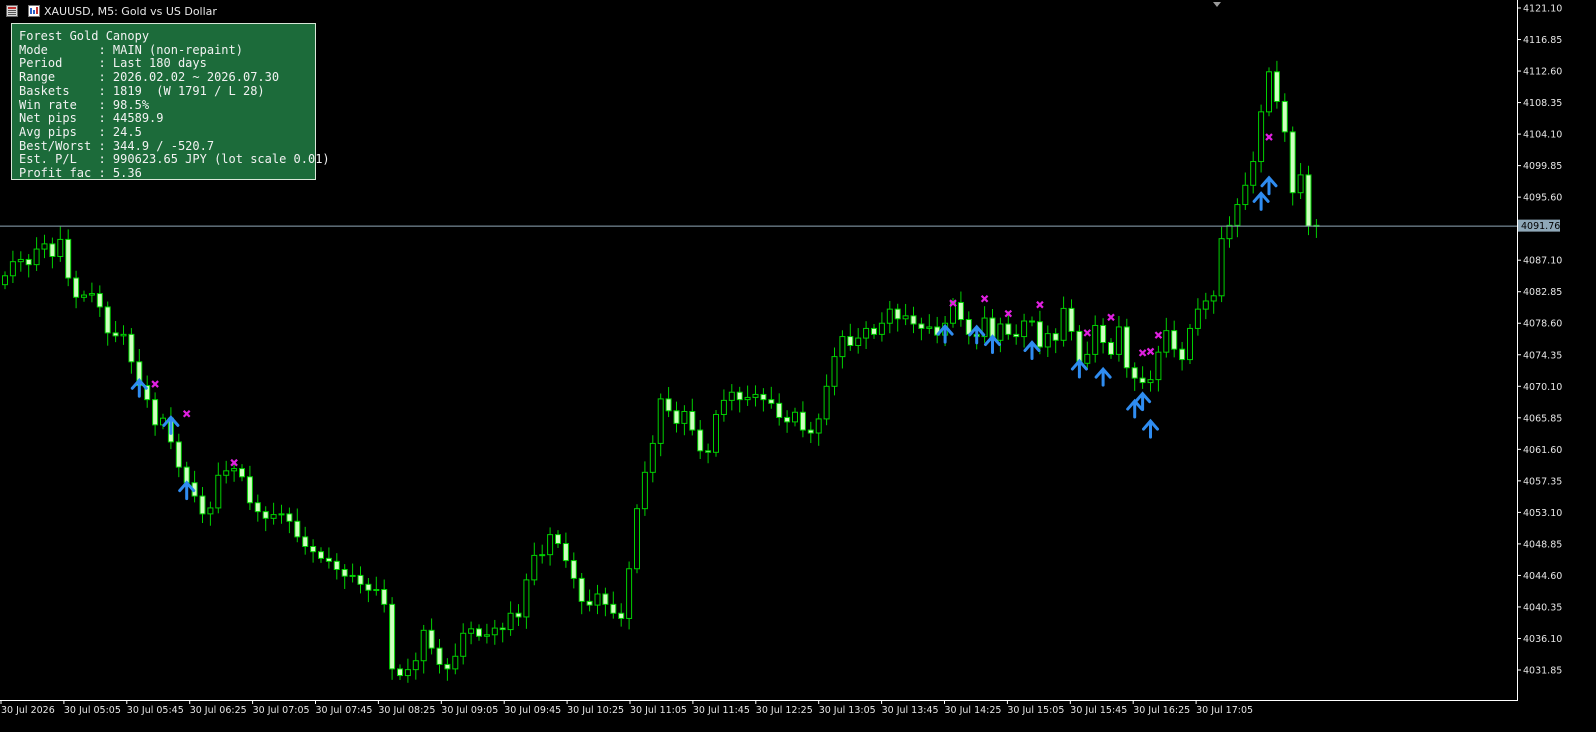  I want to click on chart-shift-marker, so click(1217, 4).